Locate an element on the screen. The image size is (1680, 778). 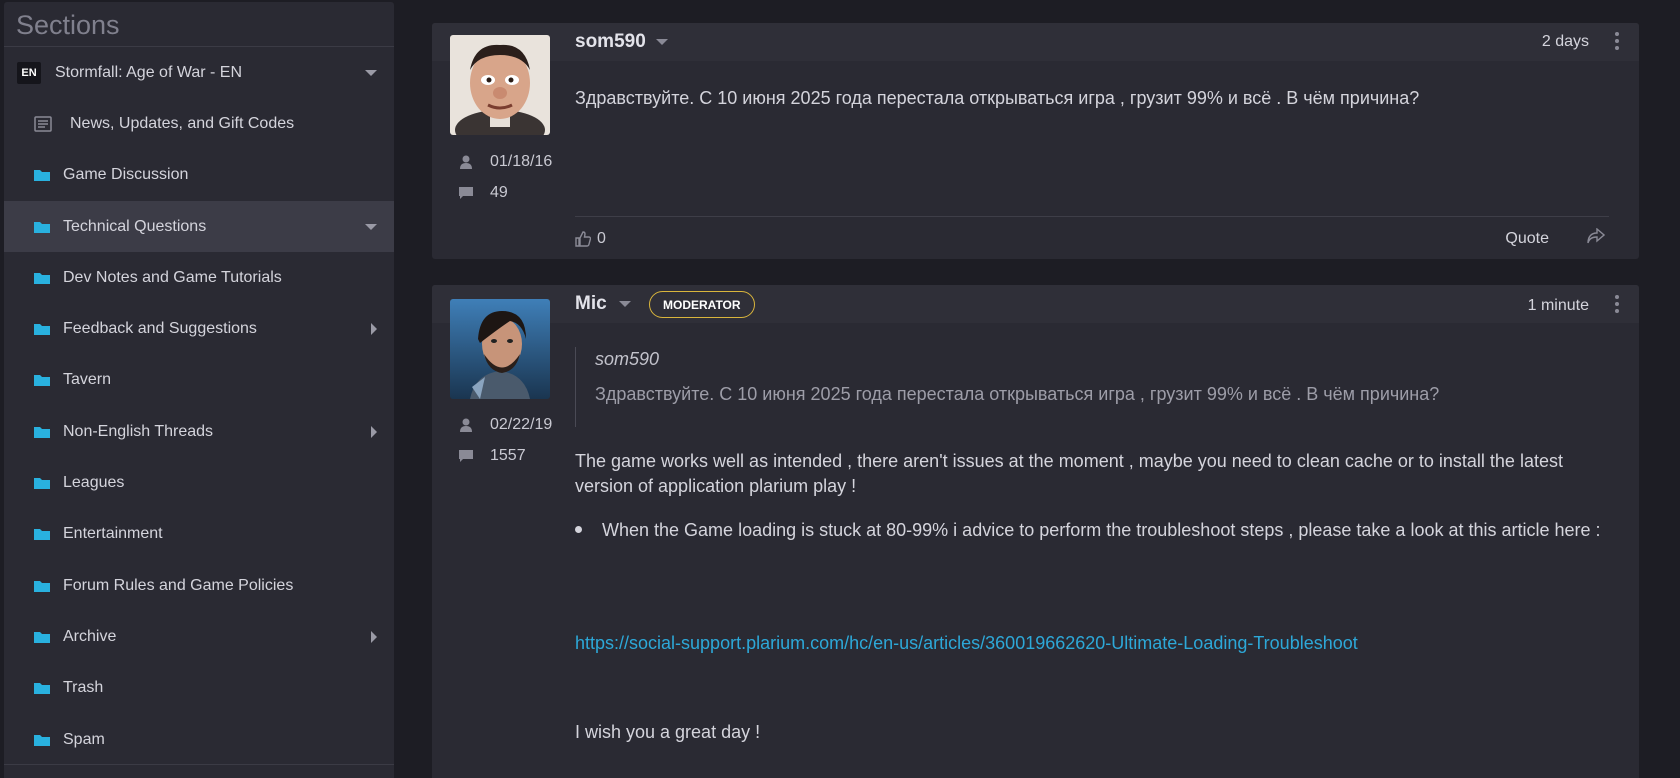
sidebar-item-leagues: Leagues is located at coordinates (199, 482).